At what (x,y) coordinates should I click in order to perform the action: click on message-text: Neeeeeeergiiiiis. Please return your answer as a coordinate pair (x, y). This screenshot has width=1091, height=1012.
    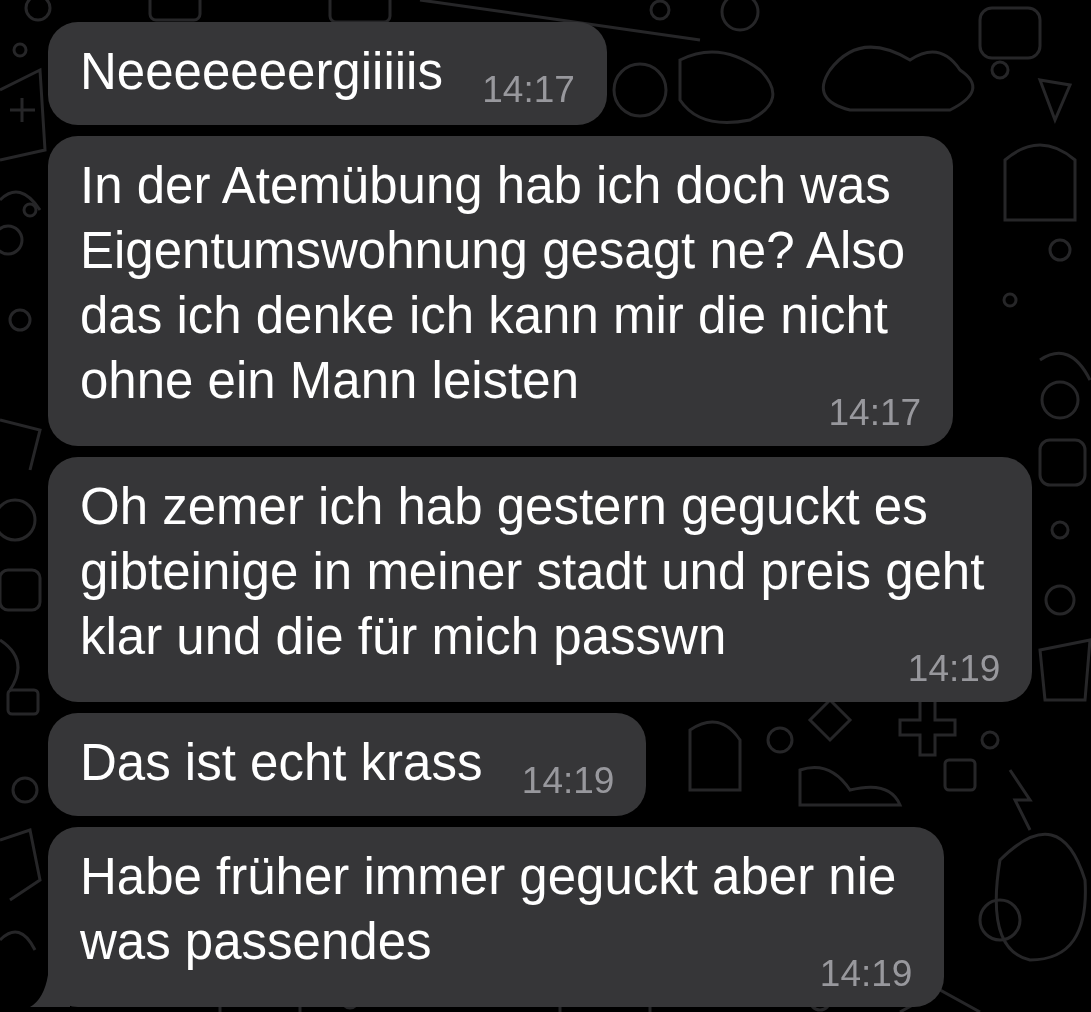
    Looking at the image, I should click on (261, 71).